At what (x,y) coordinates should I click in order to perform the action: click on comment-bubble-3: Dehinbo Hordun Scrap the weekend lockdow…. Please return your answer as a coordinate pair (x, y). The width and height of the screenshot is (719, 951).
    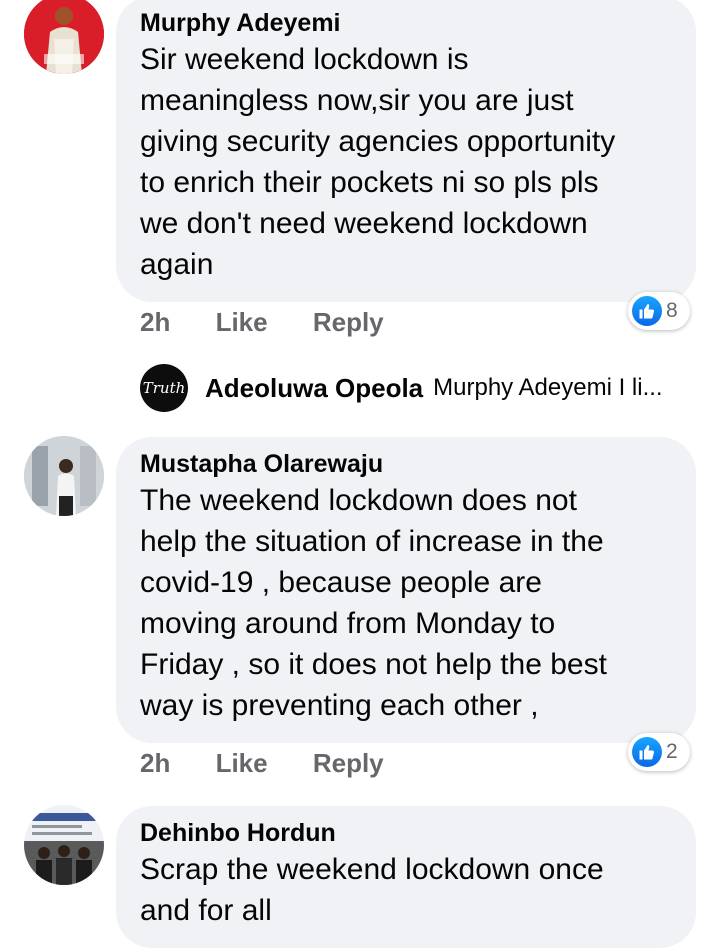
    Looking at the image, I should click on (406, 877).